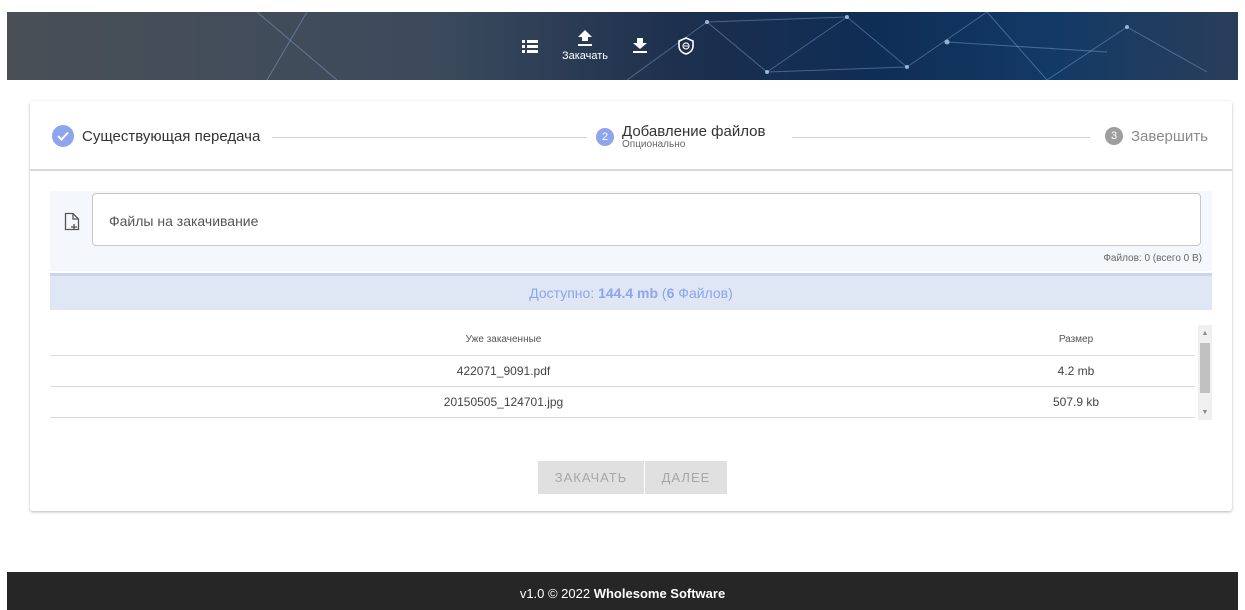  What do you see at coordinates (63, 136) in the screenshot?
I see `check-icon` at bounding box center [63, 136].